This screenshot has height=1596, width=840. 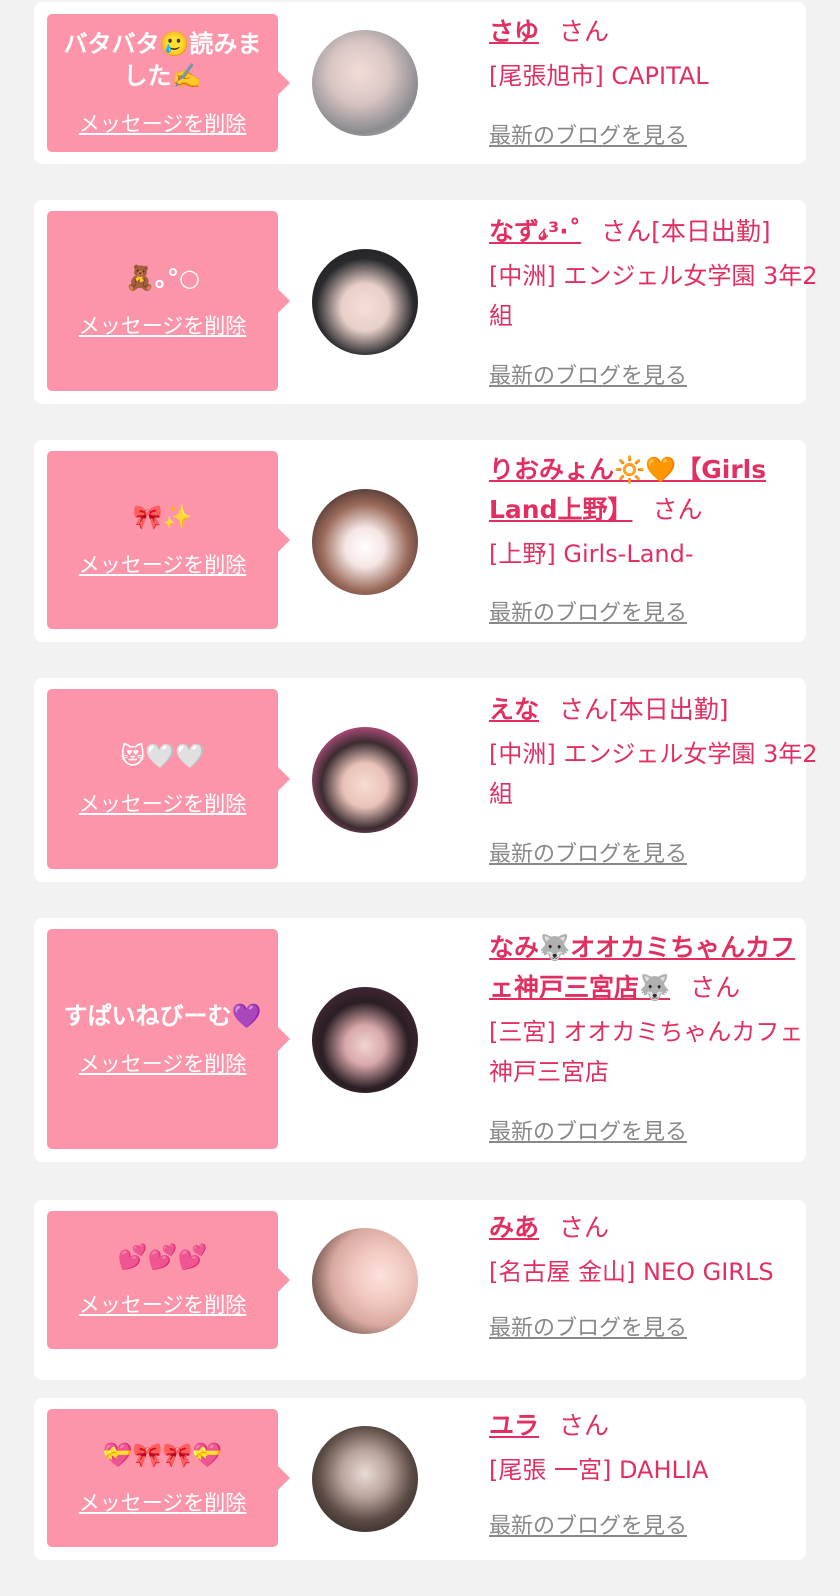 I want to click on girl-name-link: なず𝓈³·˚, so click(x=535, y=231).